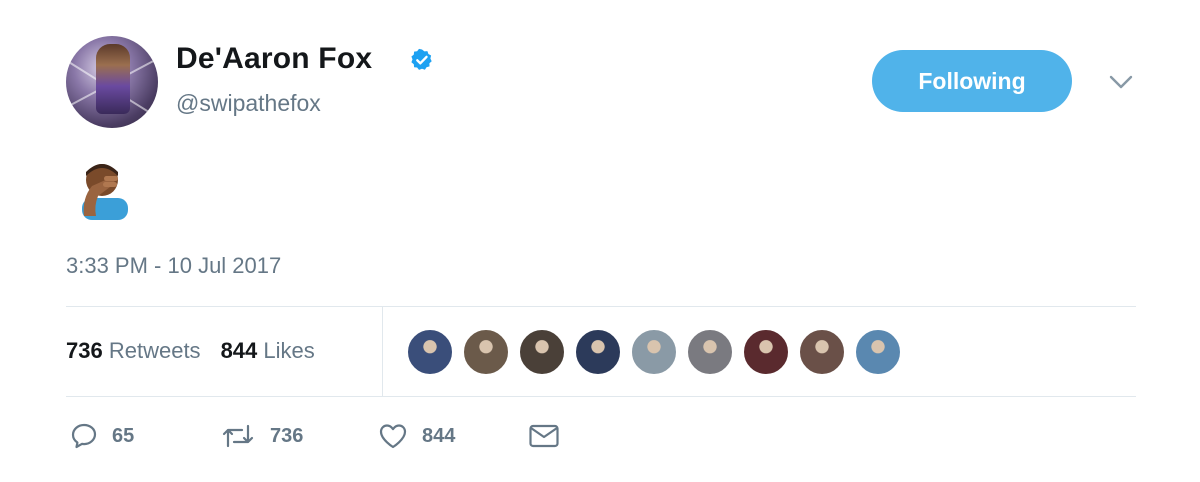  I want to click on avatar-figure, so click(113, 79).